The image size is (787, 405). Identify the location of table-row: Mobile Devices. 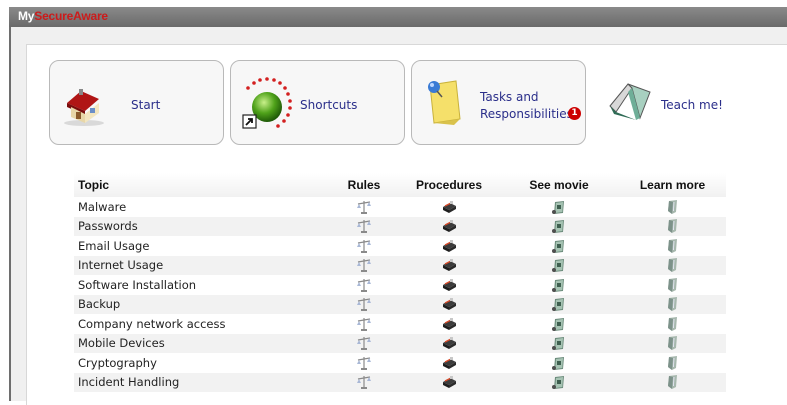
(400, 343).